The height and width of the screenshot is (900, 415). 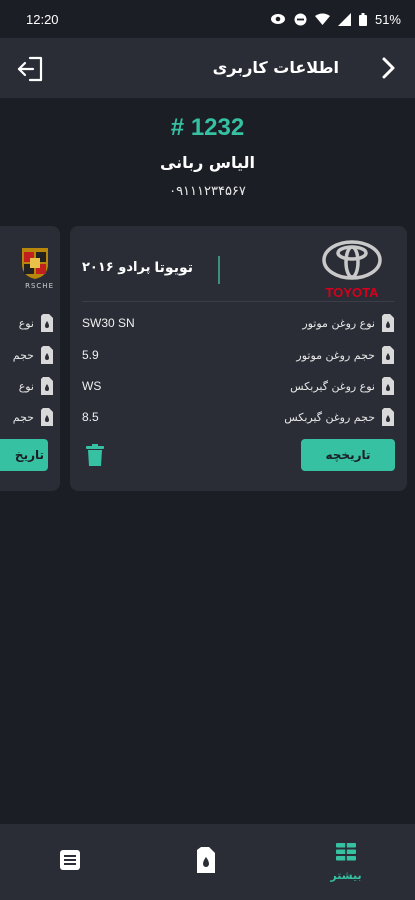 What do you see at coordinates (348, 455) in the screenshot?
I see `history-button: تاریخچه` at bounding box center [348, 455].